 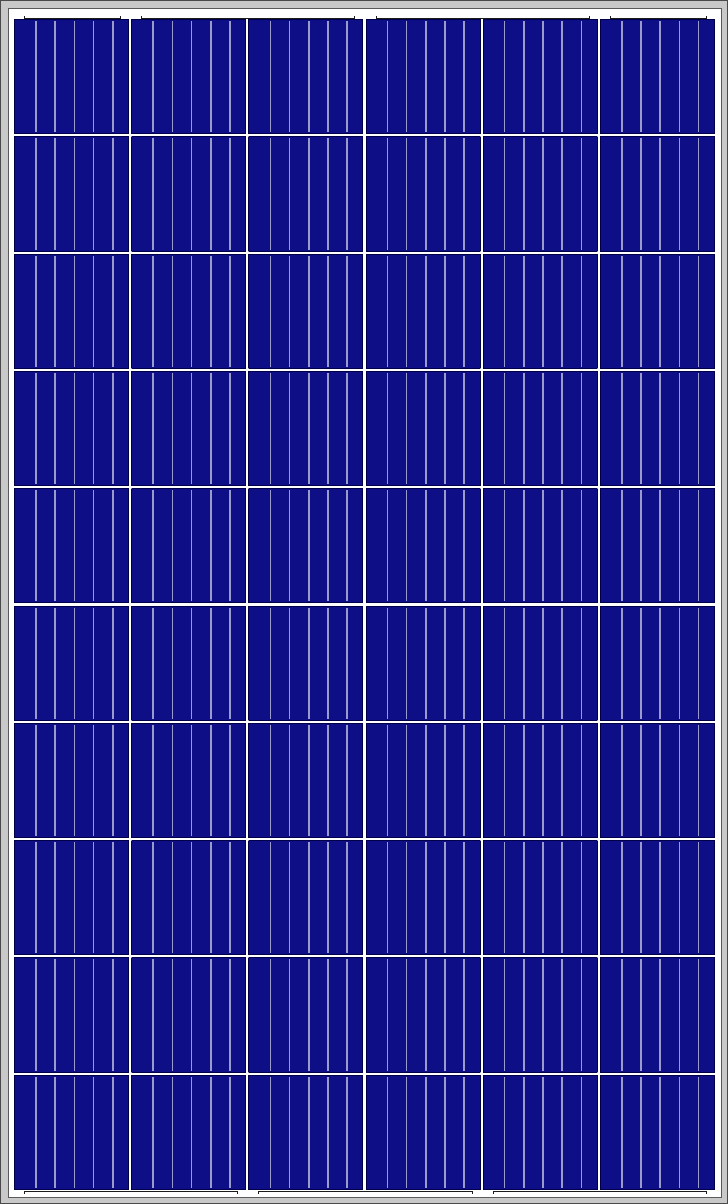 I want to click on string-ribbon-bottom, so click(x=365, y=1192).